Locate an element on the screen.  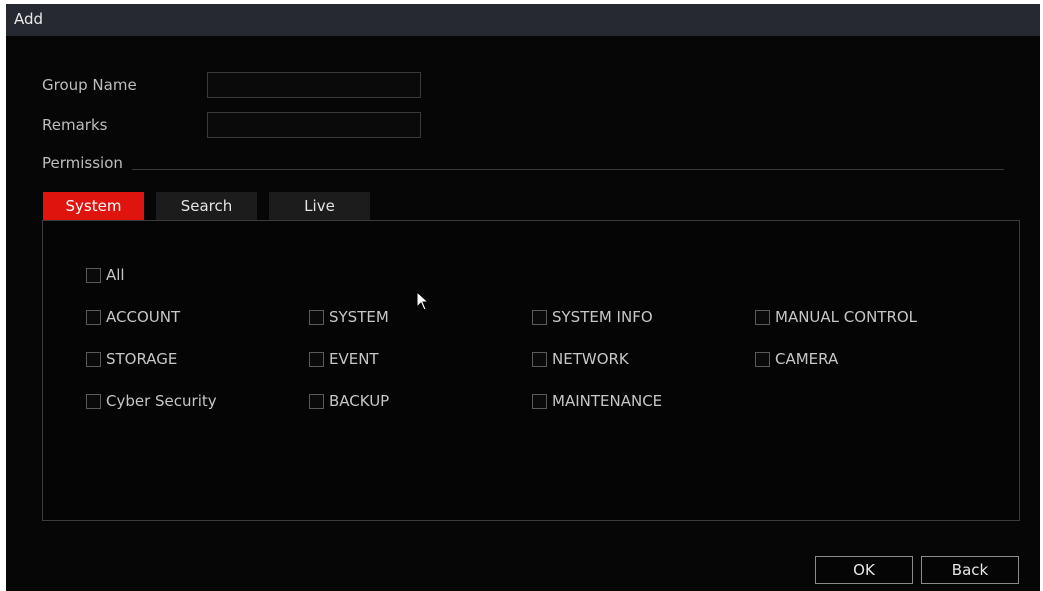
checkbox-label: ACCOUNT is located at coordinates (143, 317).